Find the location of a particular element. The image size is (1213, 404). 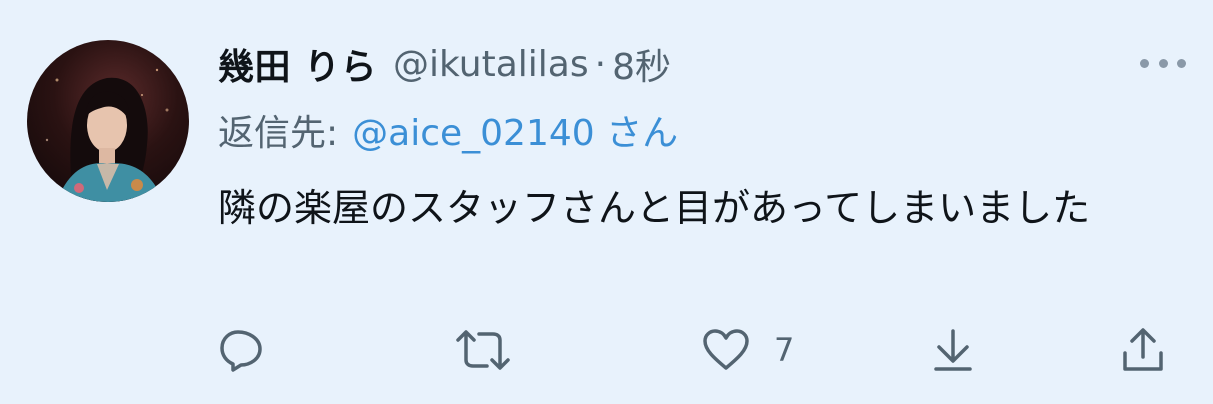

download-button is located at coordinates (953, 350).